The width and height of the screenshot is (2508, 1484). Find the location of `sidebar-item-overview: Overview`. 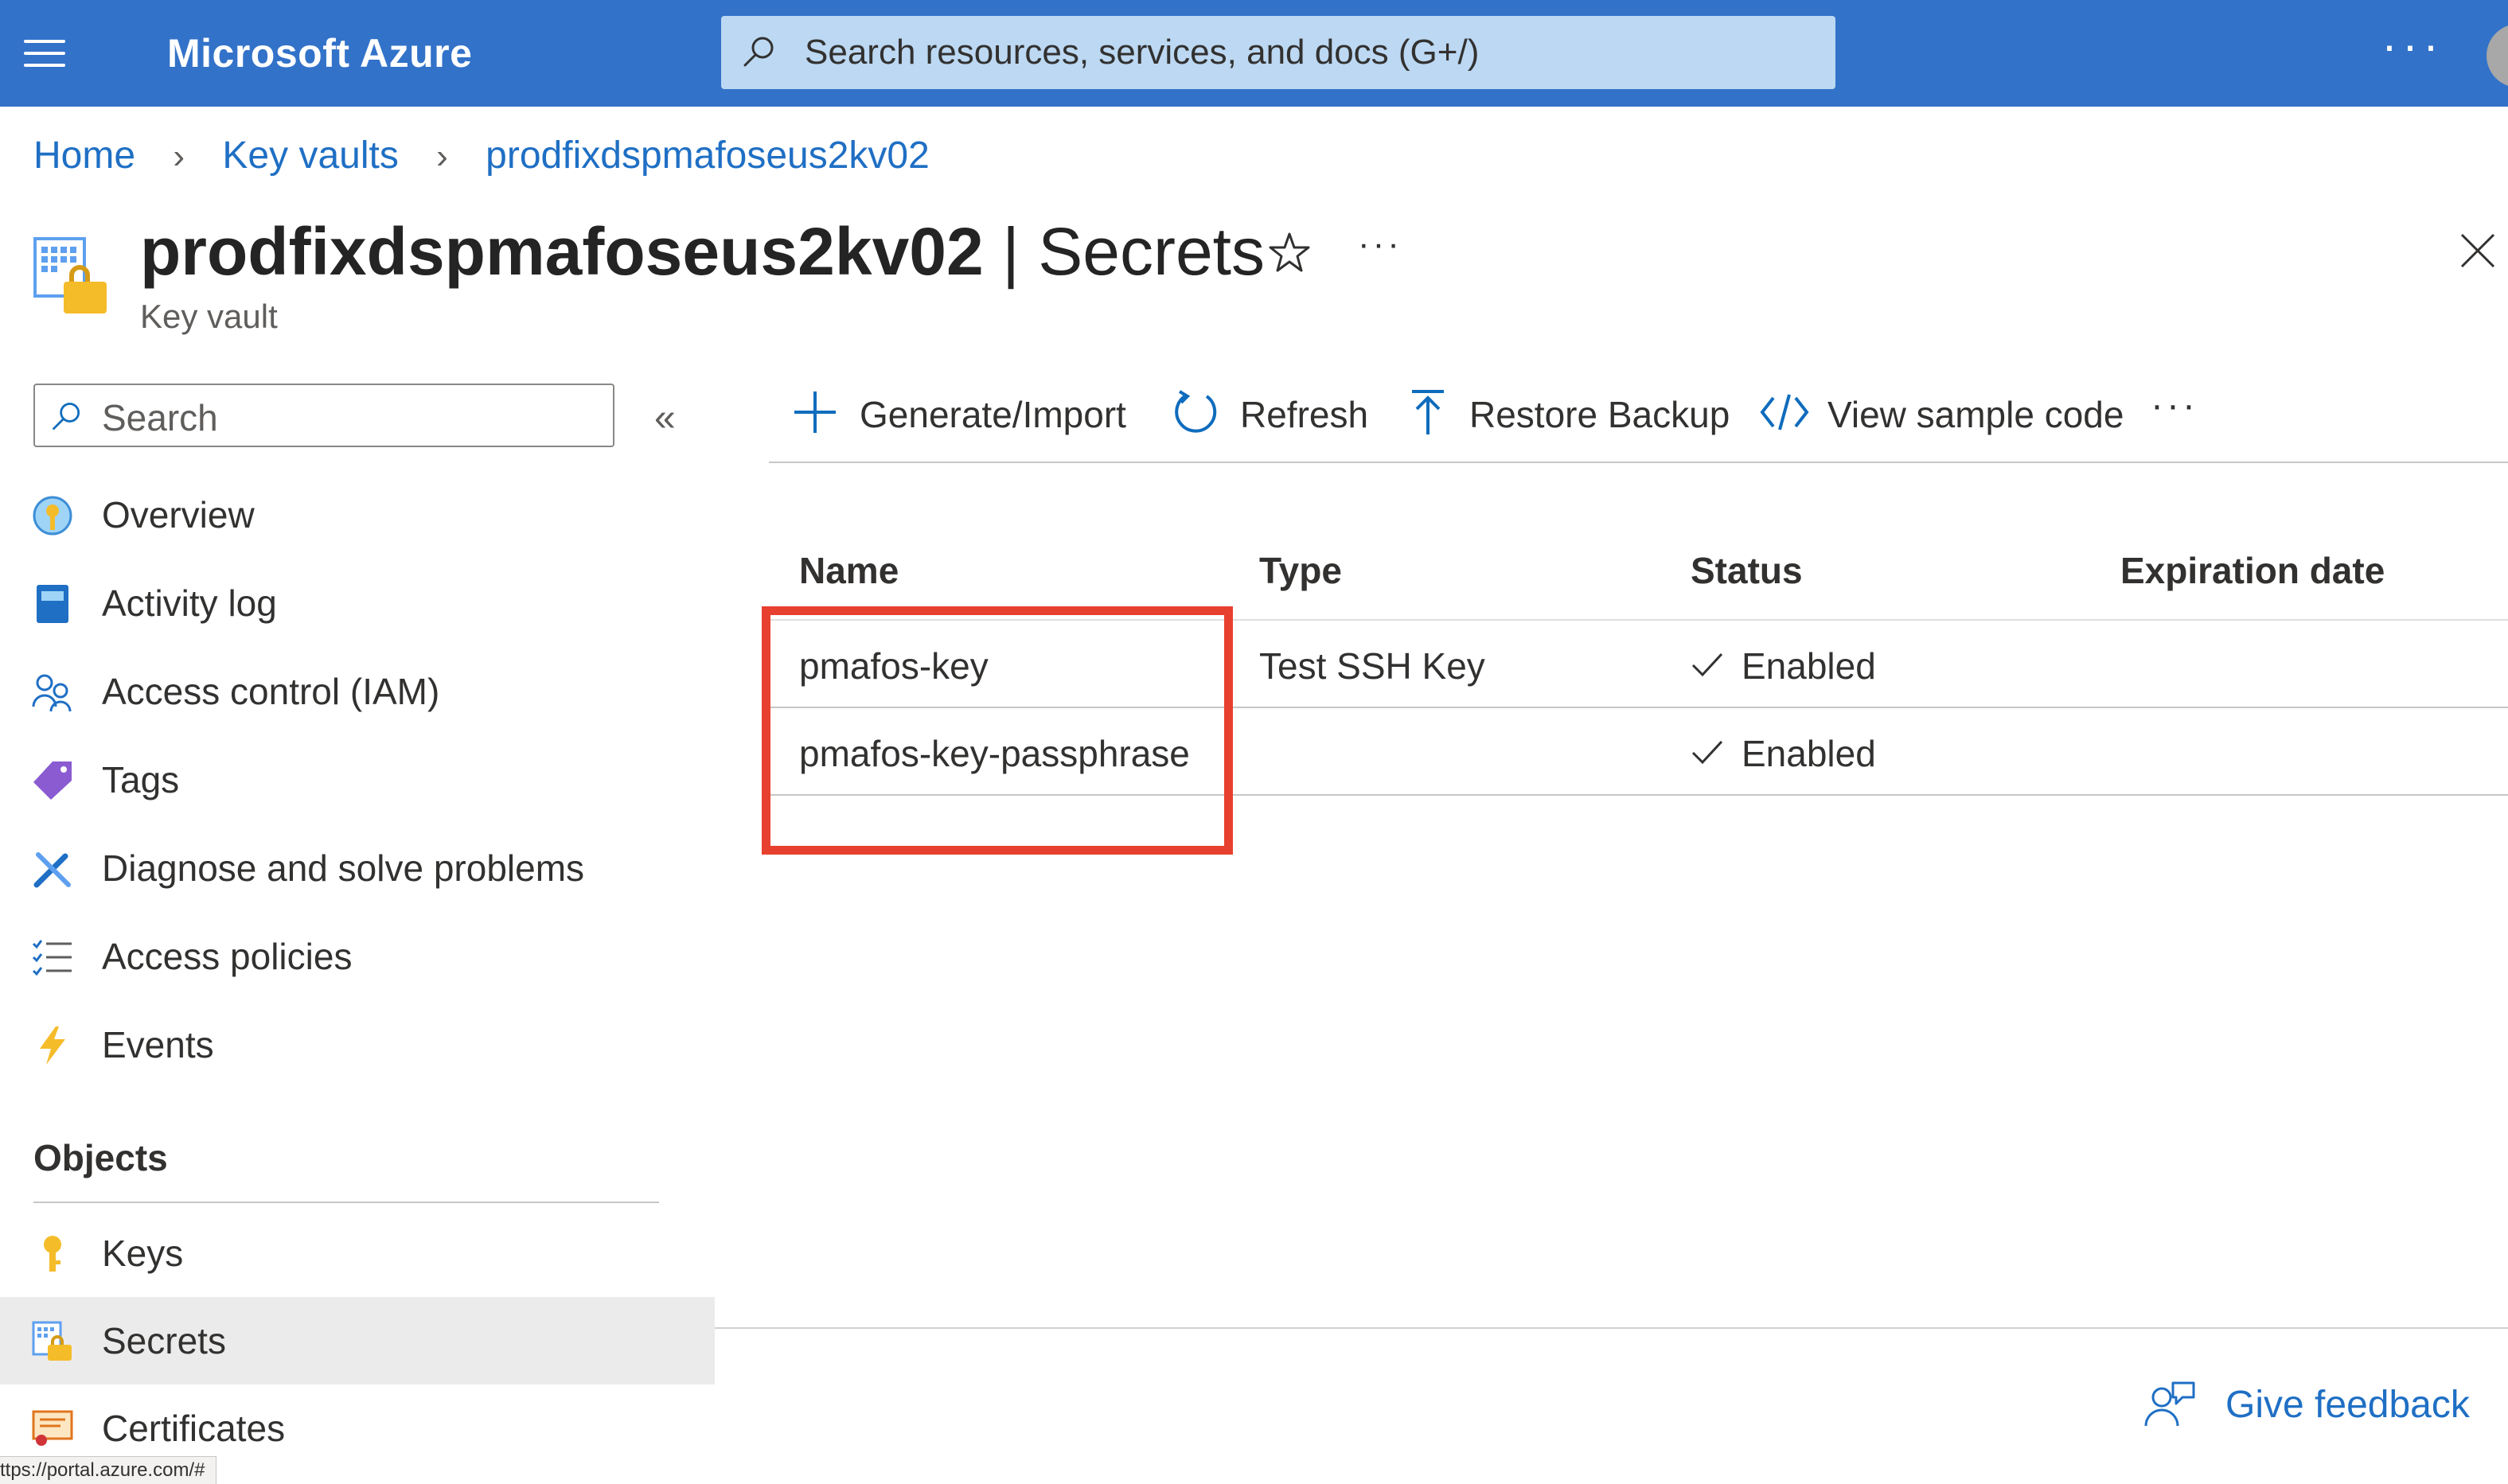

sidebar-item-overview: Overview is located at coordinates (357, 515).